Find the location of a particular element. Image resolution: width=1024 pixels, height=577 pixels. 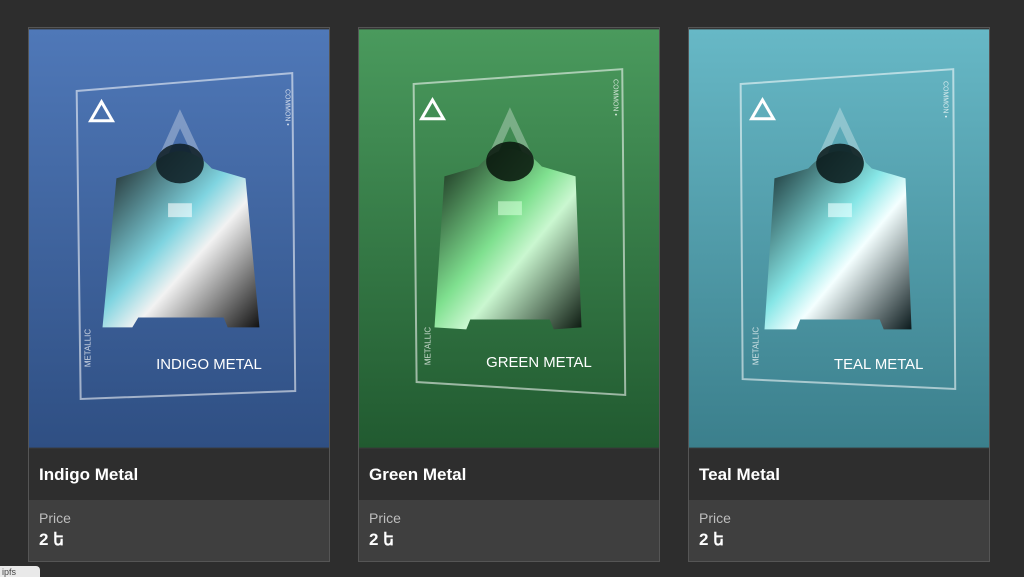

art-caption: TEAL METAL is located at coordinates (878, 365).